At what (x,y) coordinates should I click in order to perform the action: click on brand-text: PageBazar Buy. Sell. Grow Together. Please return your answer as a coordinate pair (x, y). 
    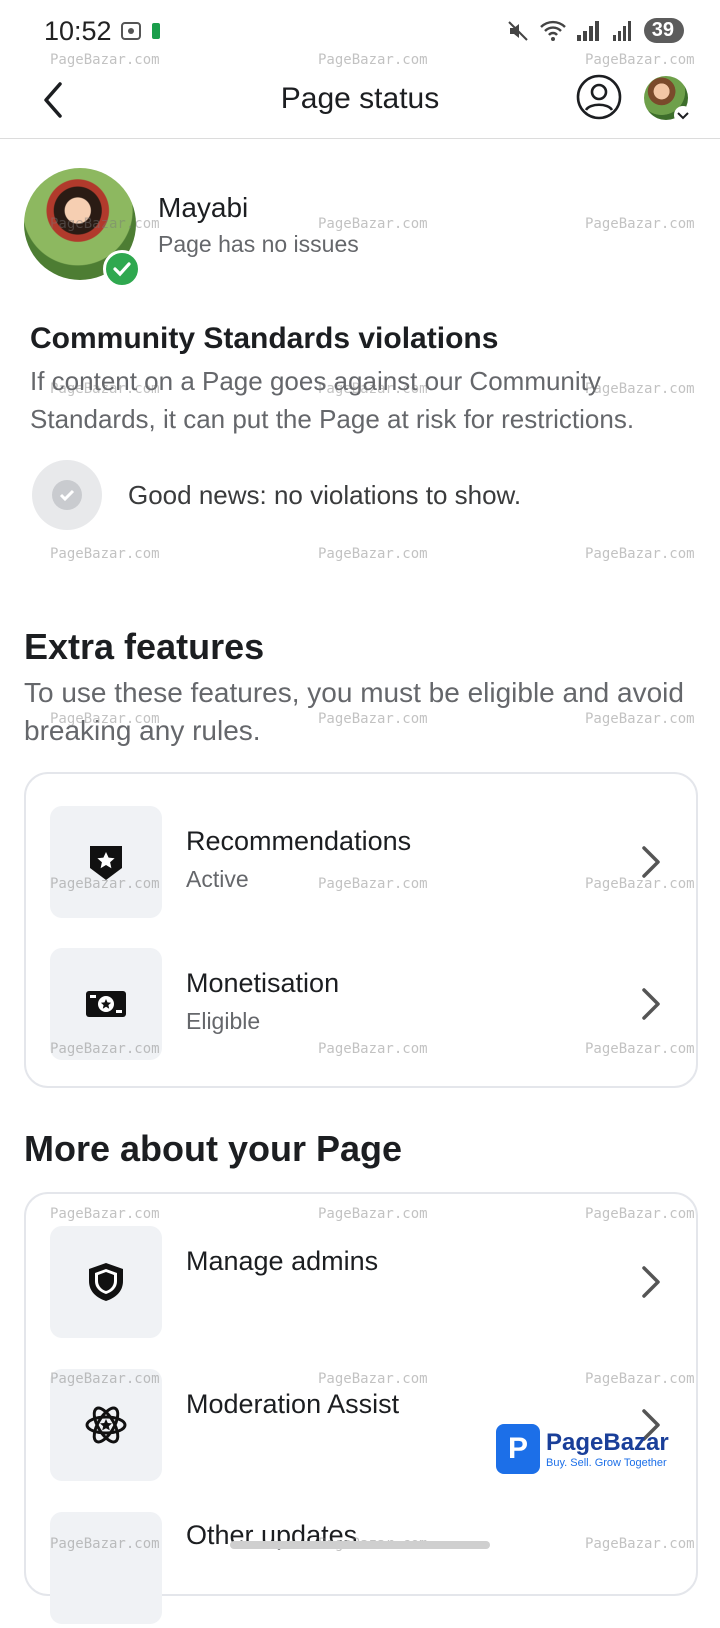
    Looking at the image, I should click on (607, 1449).